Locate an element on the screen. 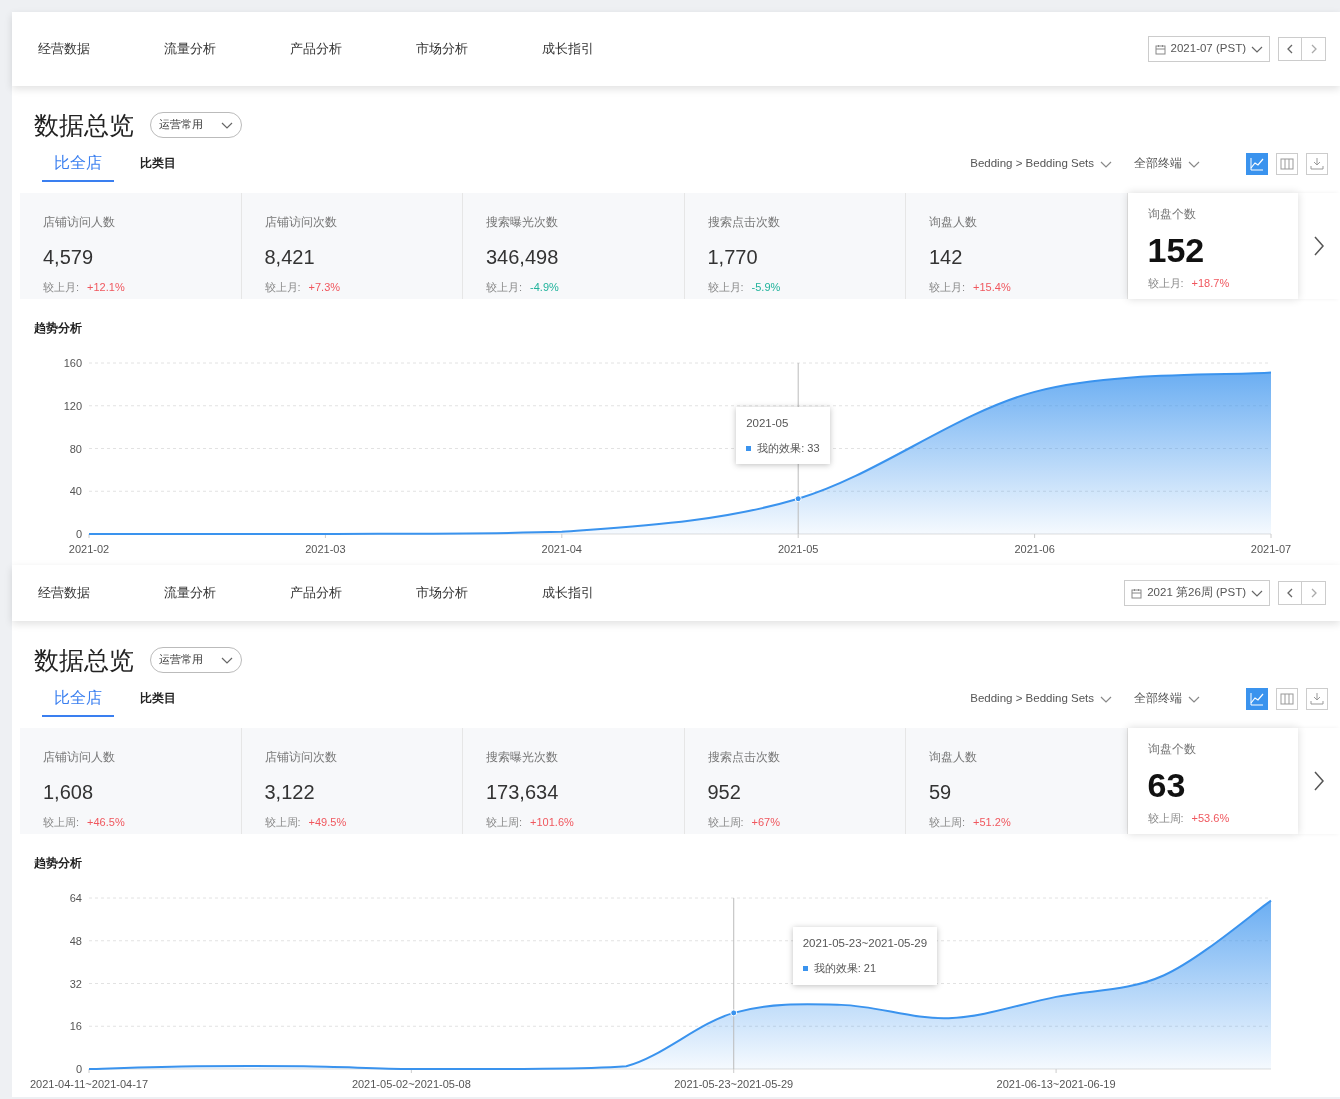  metric-label: 搜索点击次数 is located at coordinates (744, 757).